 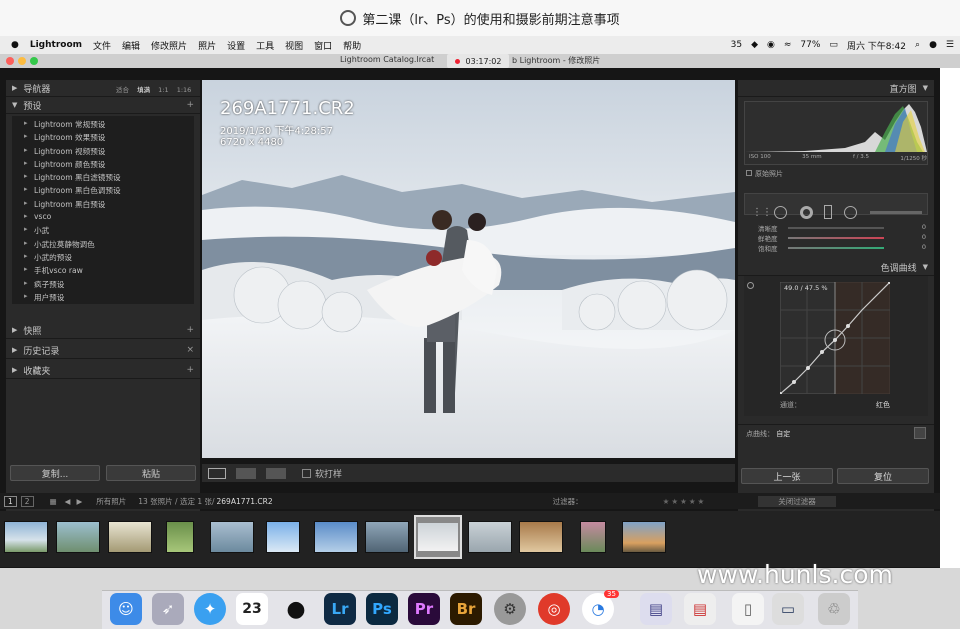 I want to click on battery-level: 77%, so click(x=810, y=45).